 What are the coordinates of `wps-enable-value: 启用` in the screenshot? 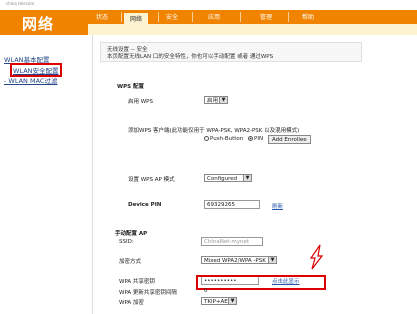 It's located at (213, 101).